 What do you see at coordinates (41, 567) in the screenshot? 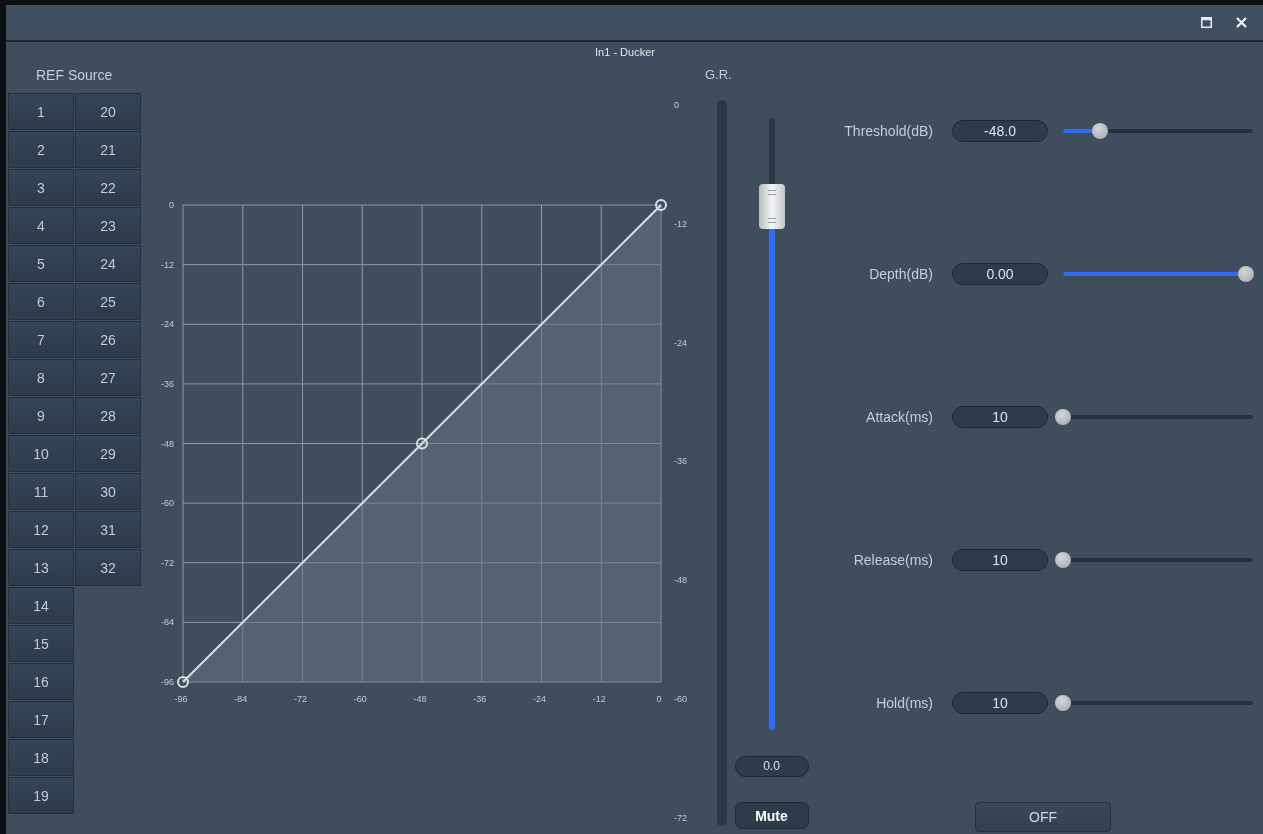
I see `ref-source-button: 13` at bounding box center [41, 567].